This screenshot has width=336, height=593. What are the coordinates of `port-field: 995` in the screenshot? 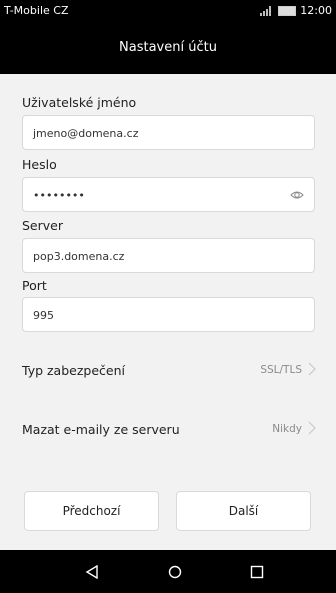 It's located at (168, 314).